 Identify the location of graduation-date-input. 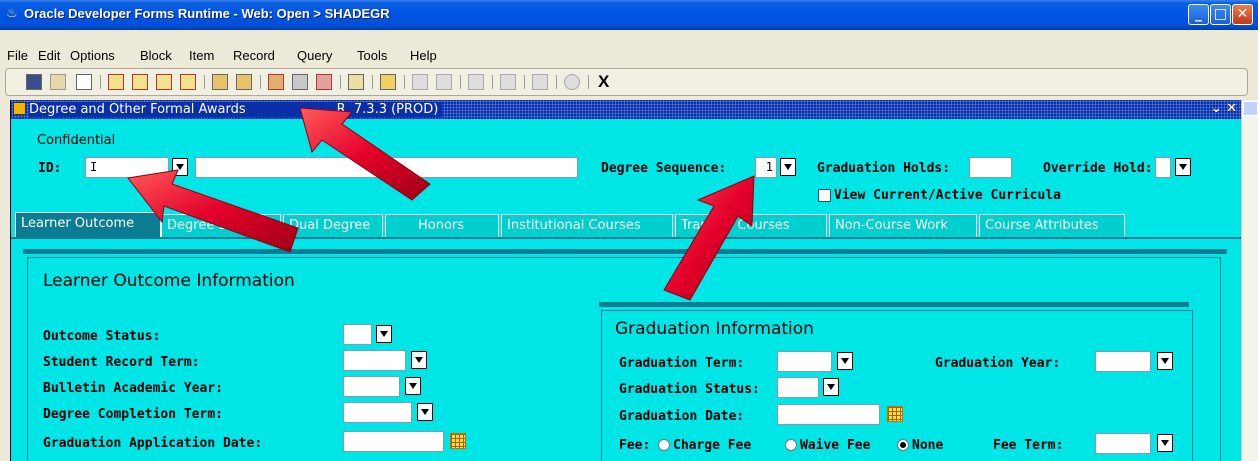
(828, 414).